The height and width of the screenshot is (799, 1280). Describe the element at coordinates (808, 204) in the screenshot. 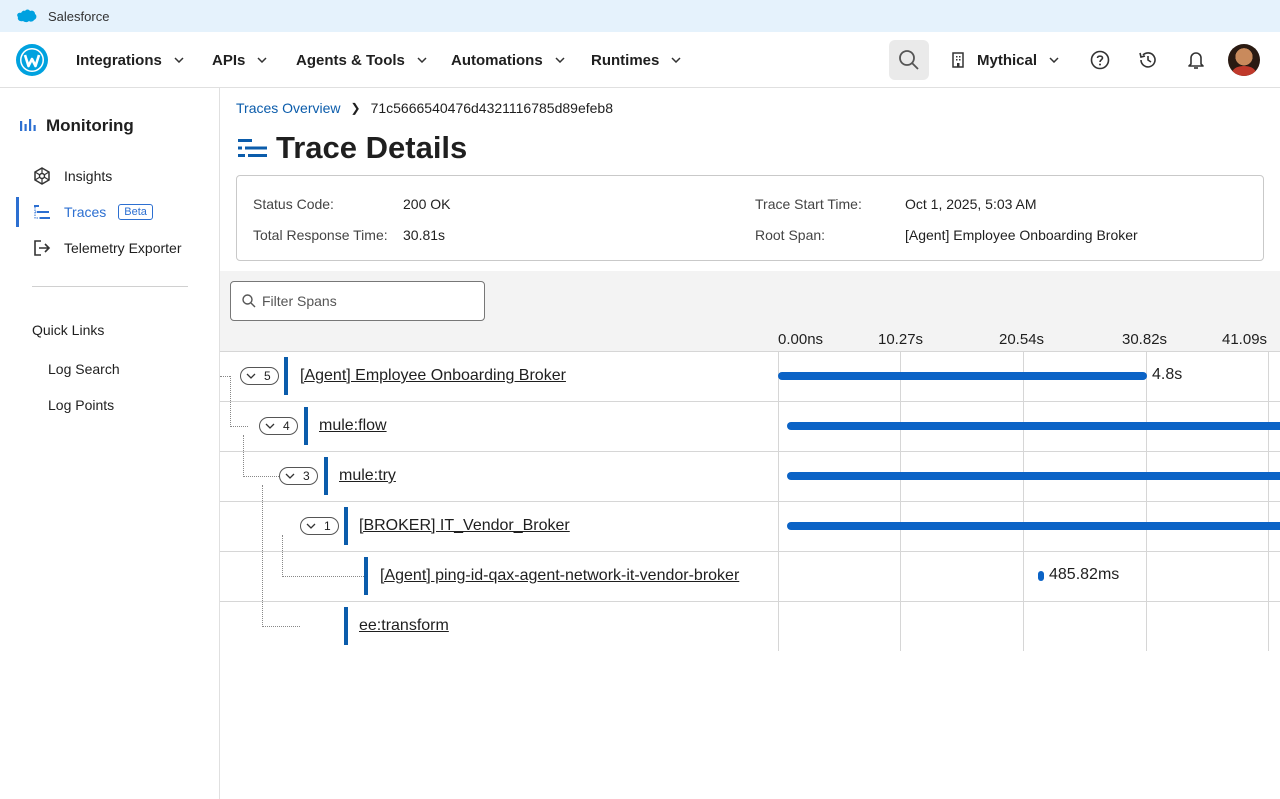

I see `trace-start-label: Trace Start Time:` at that location.